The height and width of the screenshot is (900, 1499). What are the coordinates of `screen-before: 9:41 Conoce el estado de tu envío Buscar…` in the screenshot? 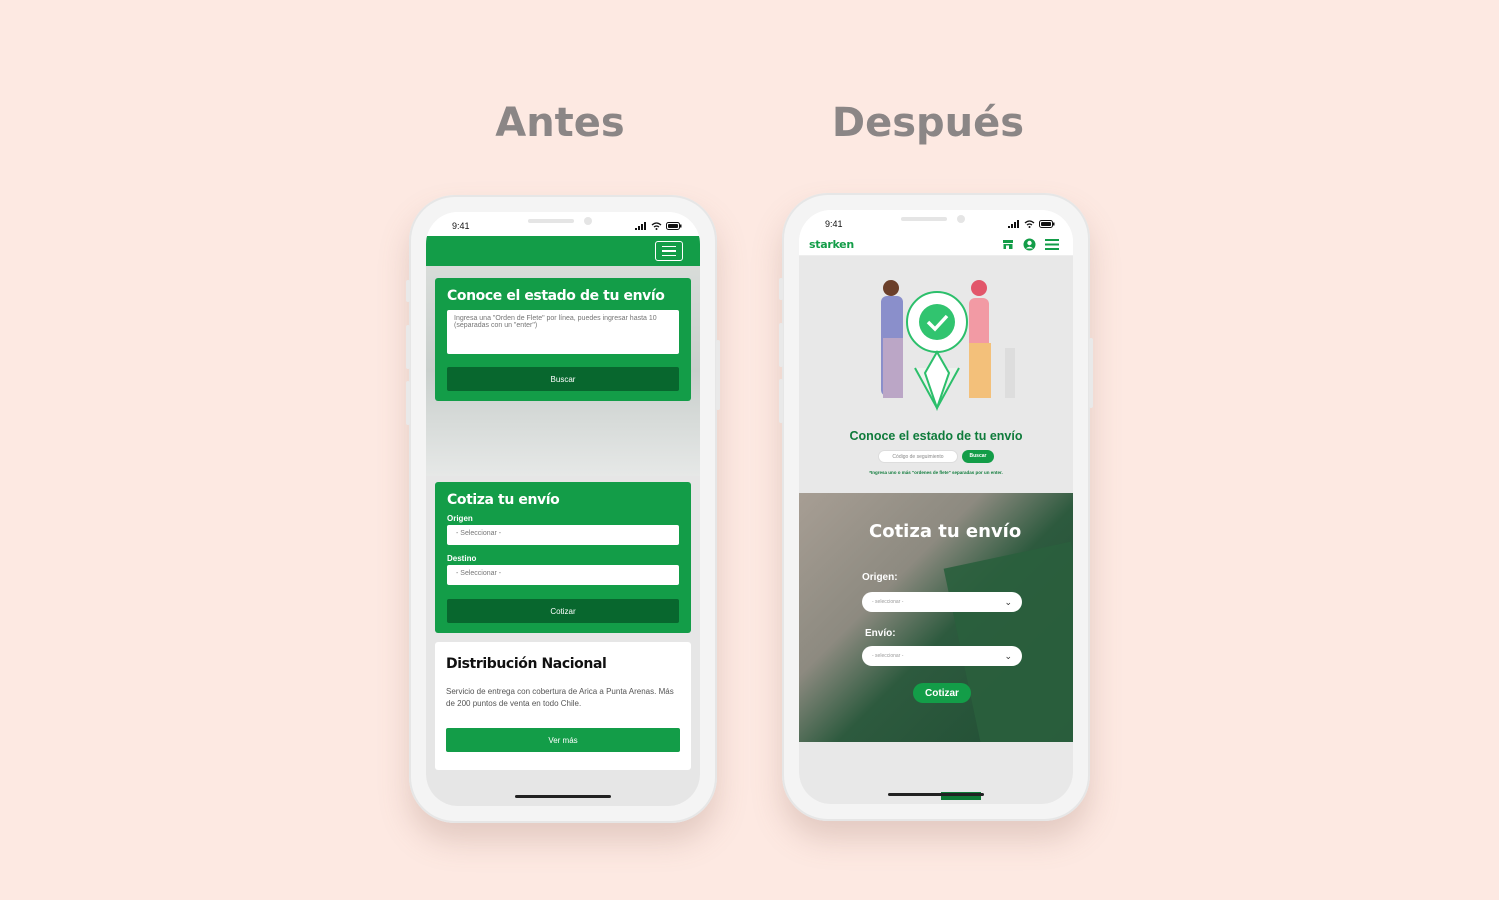 It's located at (563, 509).